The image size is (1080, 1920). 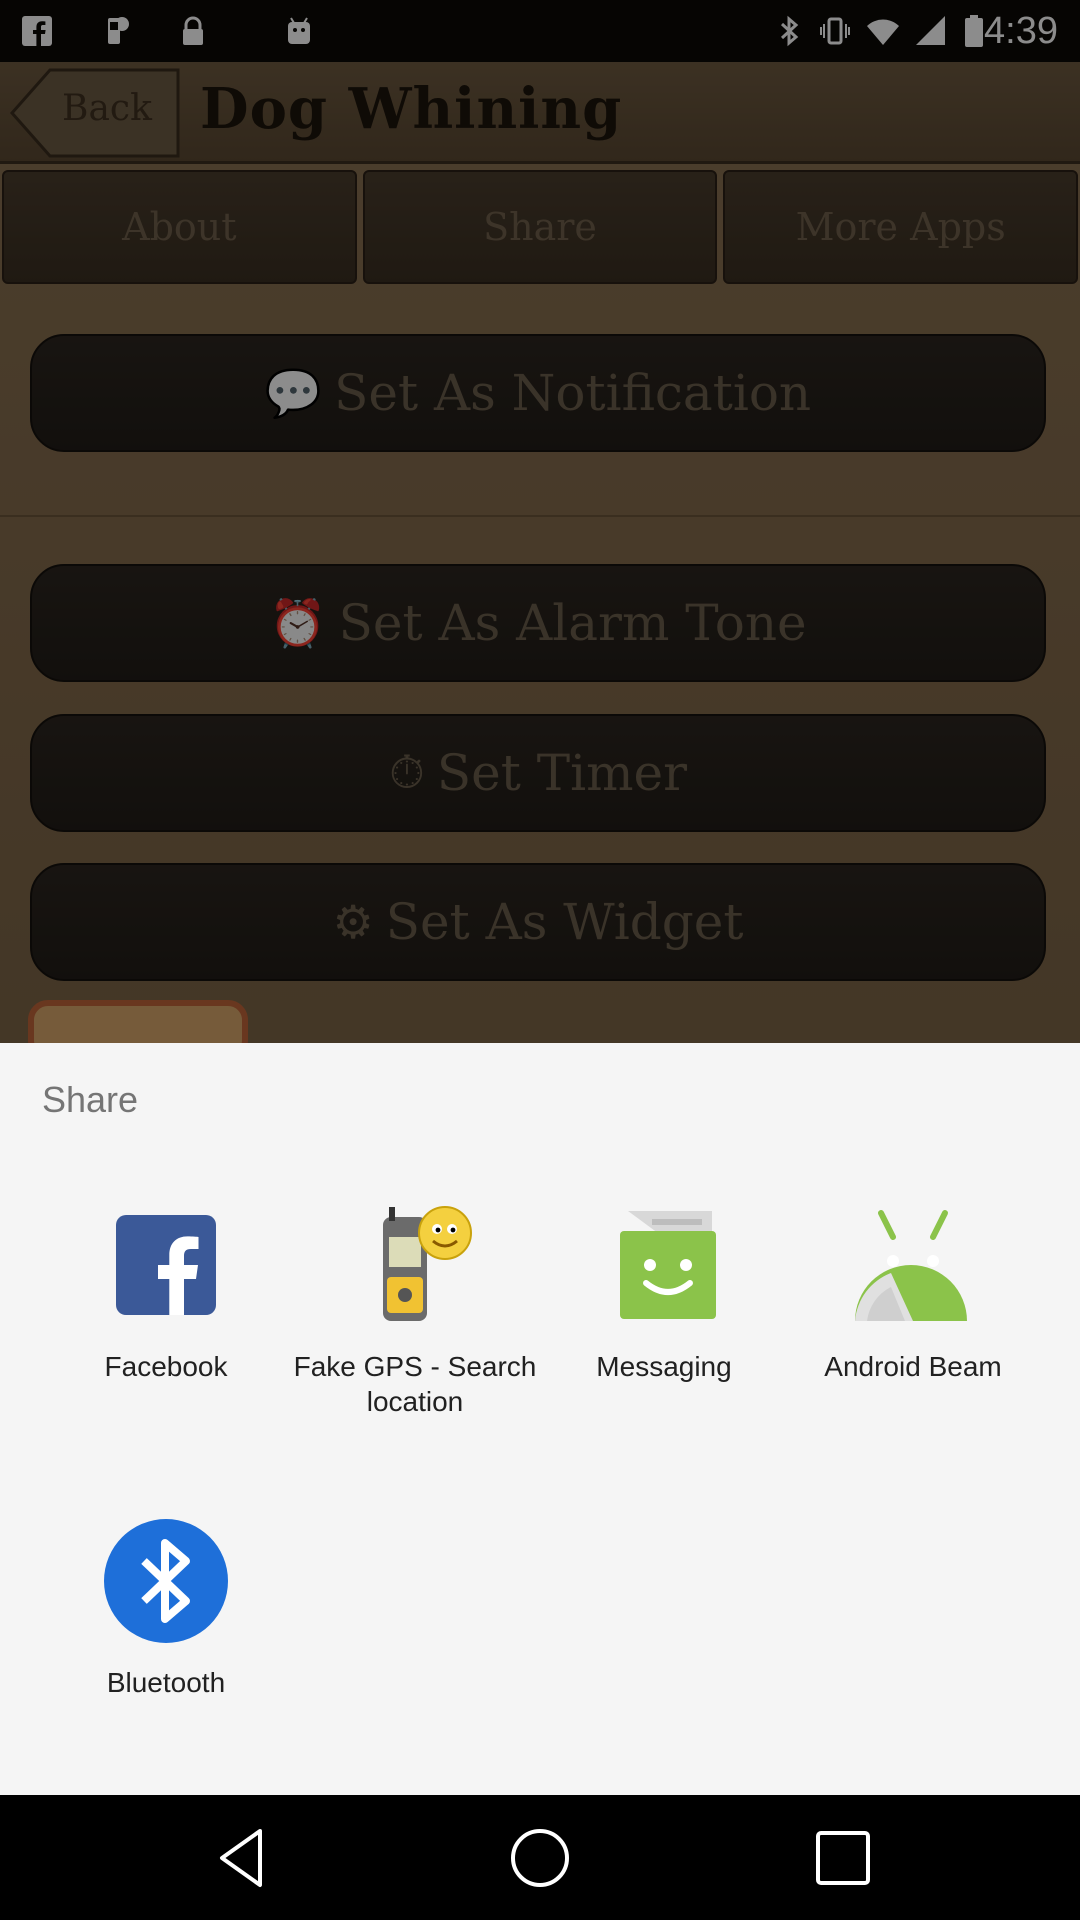 I want to click on share-target-label: Android Beam, so click(x=913, y=1366).